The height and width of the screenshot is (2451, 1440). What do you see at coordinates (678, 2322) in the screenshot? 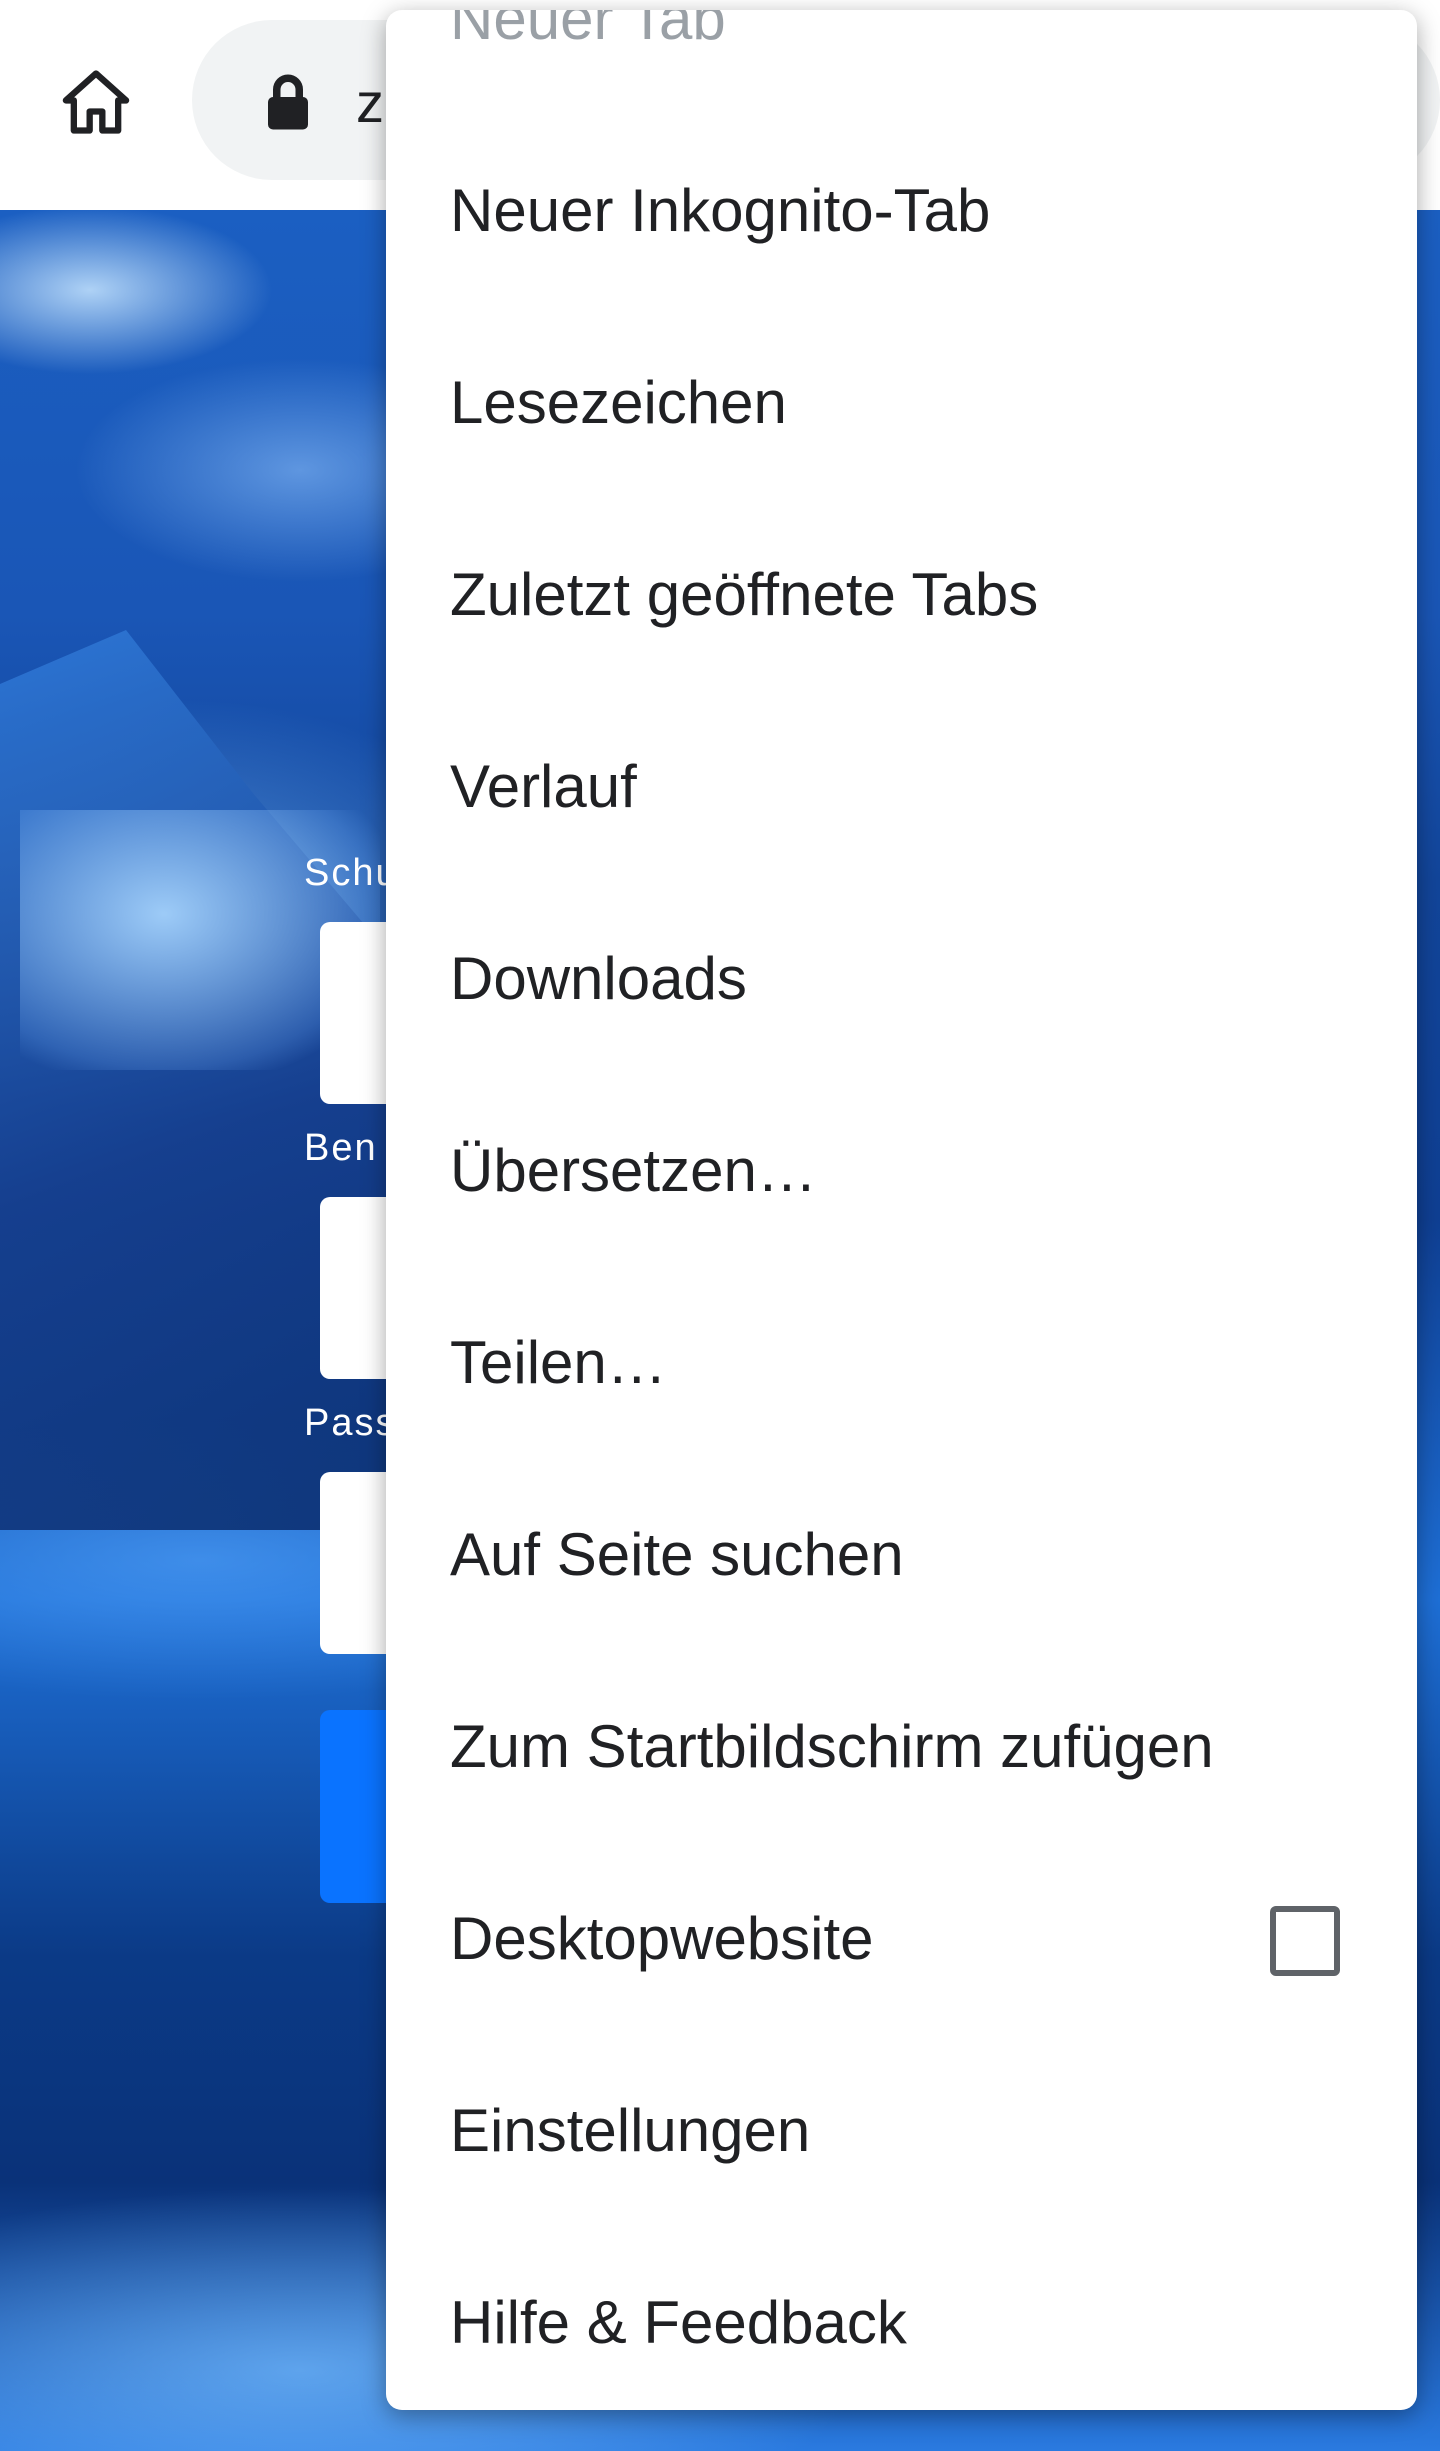
I see `menu-item-label: Hilfe & Feedback` at bounding box center [678, 2322].